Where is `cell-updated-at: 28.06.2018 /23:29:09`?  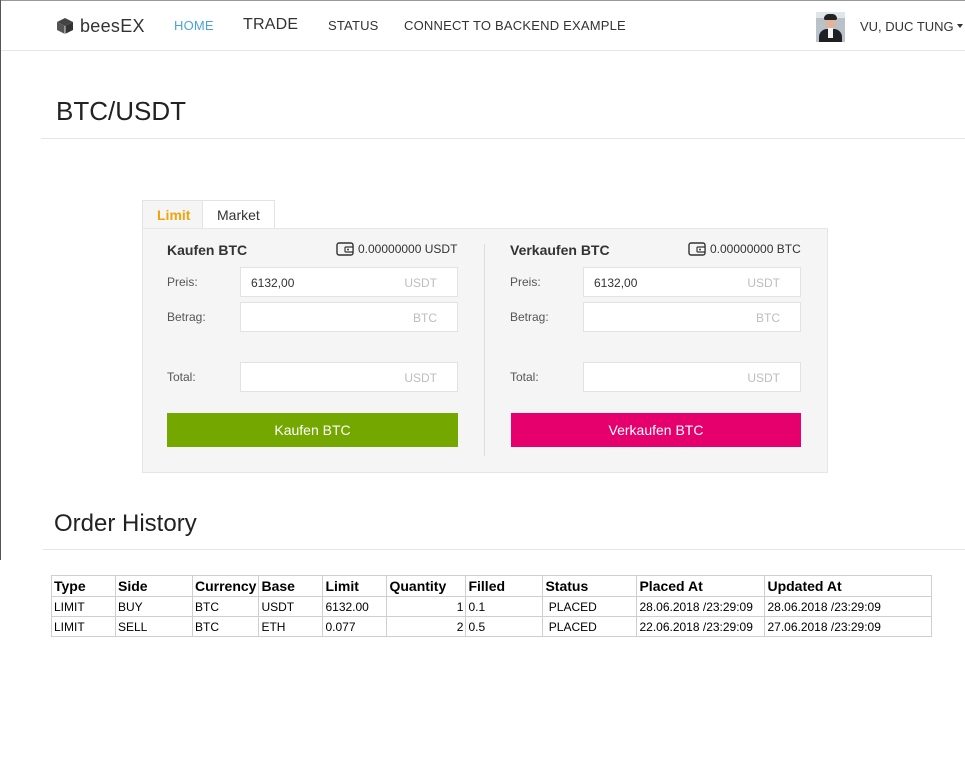
cell-updated-at: 28.06.2018 /23:29:09 is located at coordinates (848, 606).